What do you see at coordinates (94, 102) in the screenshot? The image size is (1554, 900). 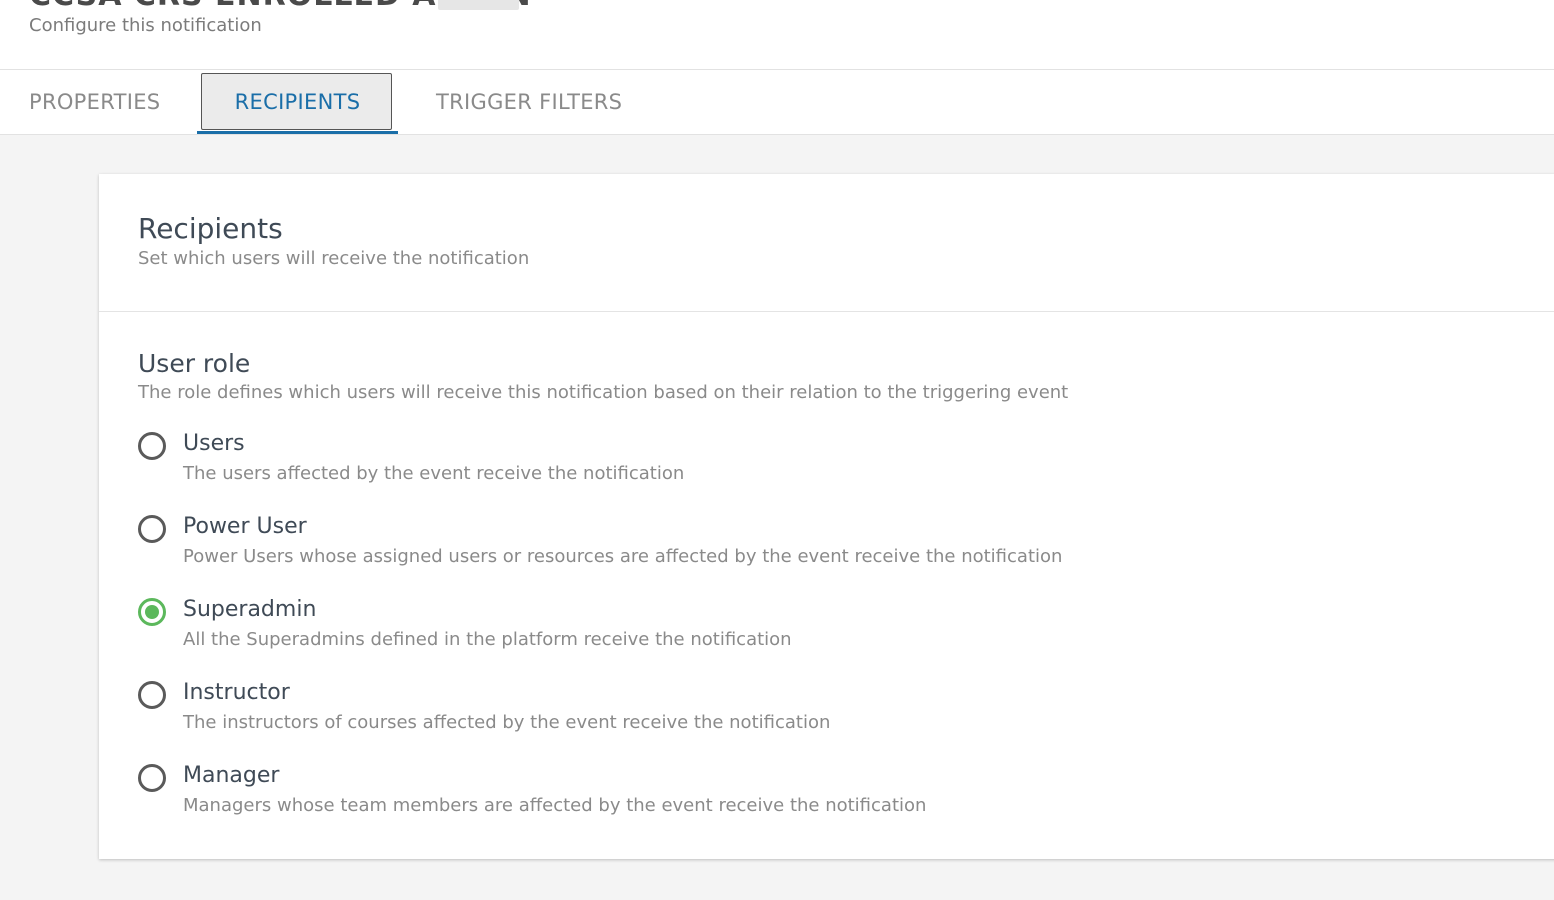 I see `tab-properties: PROPERTIES` at bounding box center [94, 102].